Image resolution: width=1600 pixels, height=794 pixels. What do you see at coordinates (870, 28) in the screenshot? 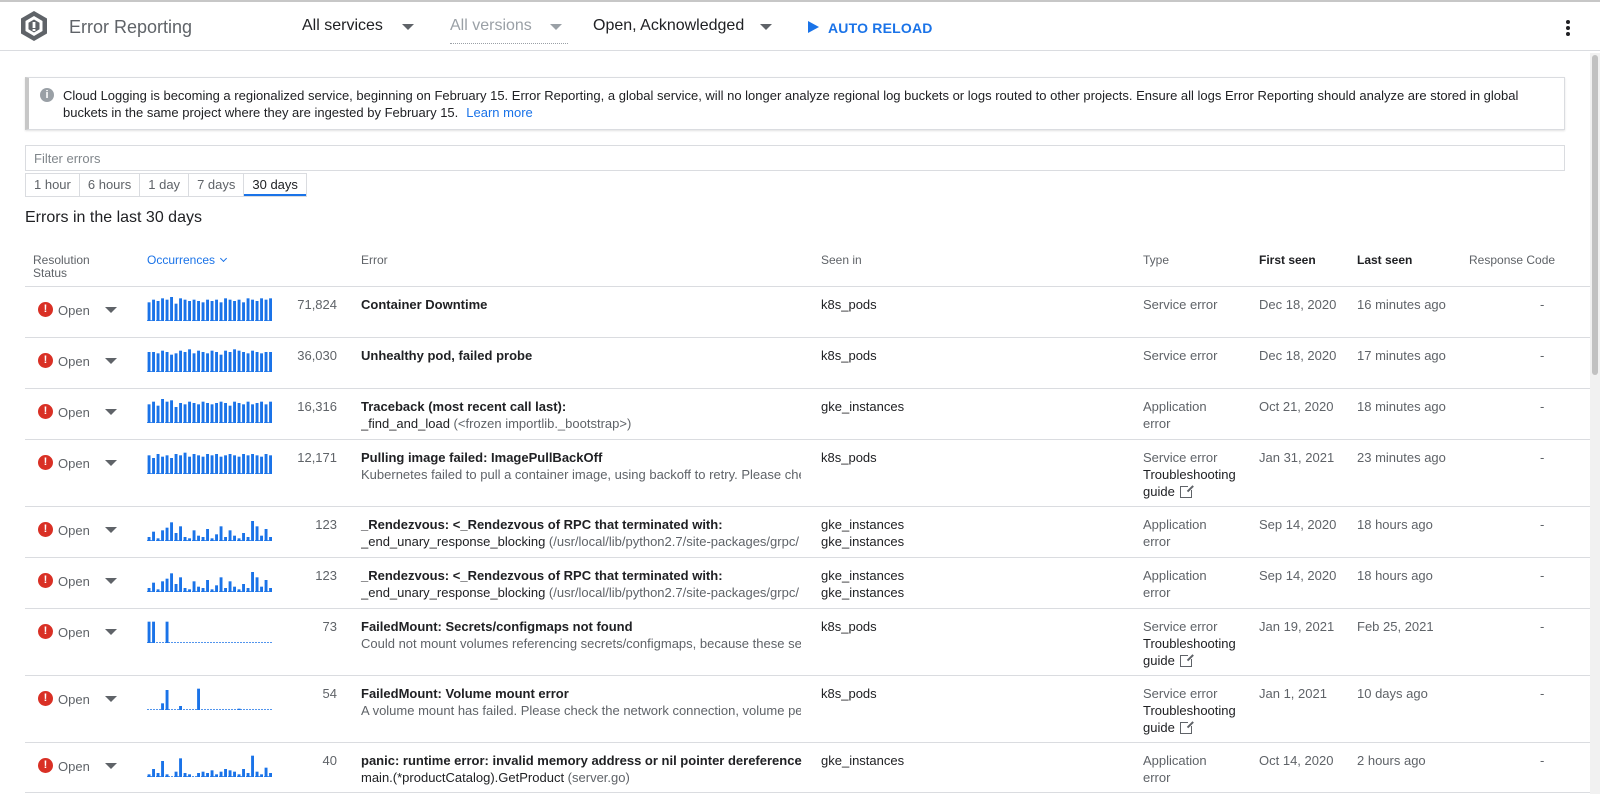
I see `auto-reload-button: AUTO RELOAD` at bounding box center [870, 28].